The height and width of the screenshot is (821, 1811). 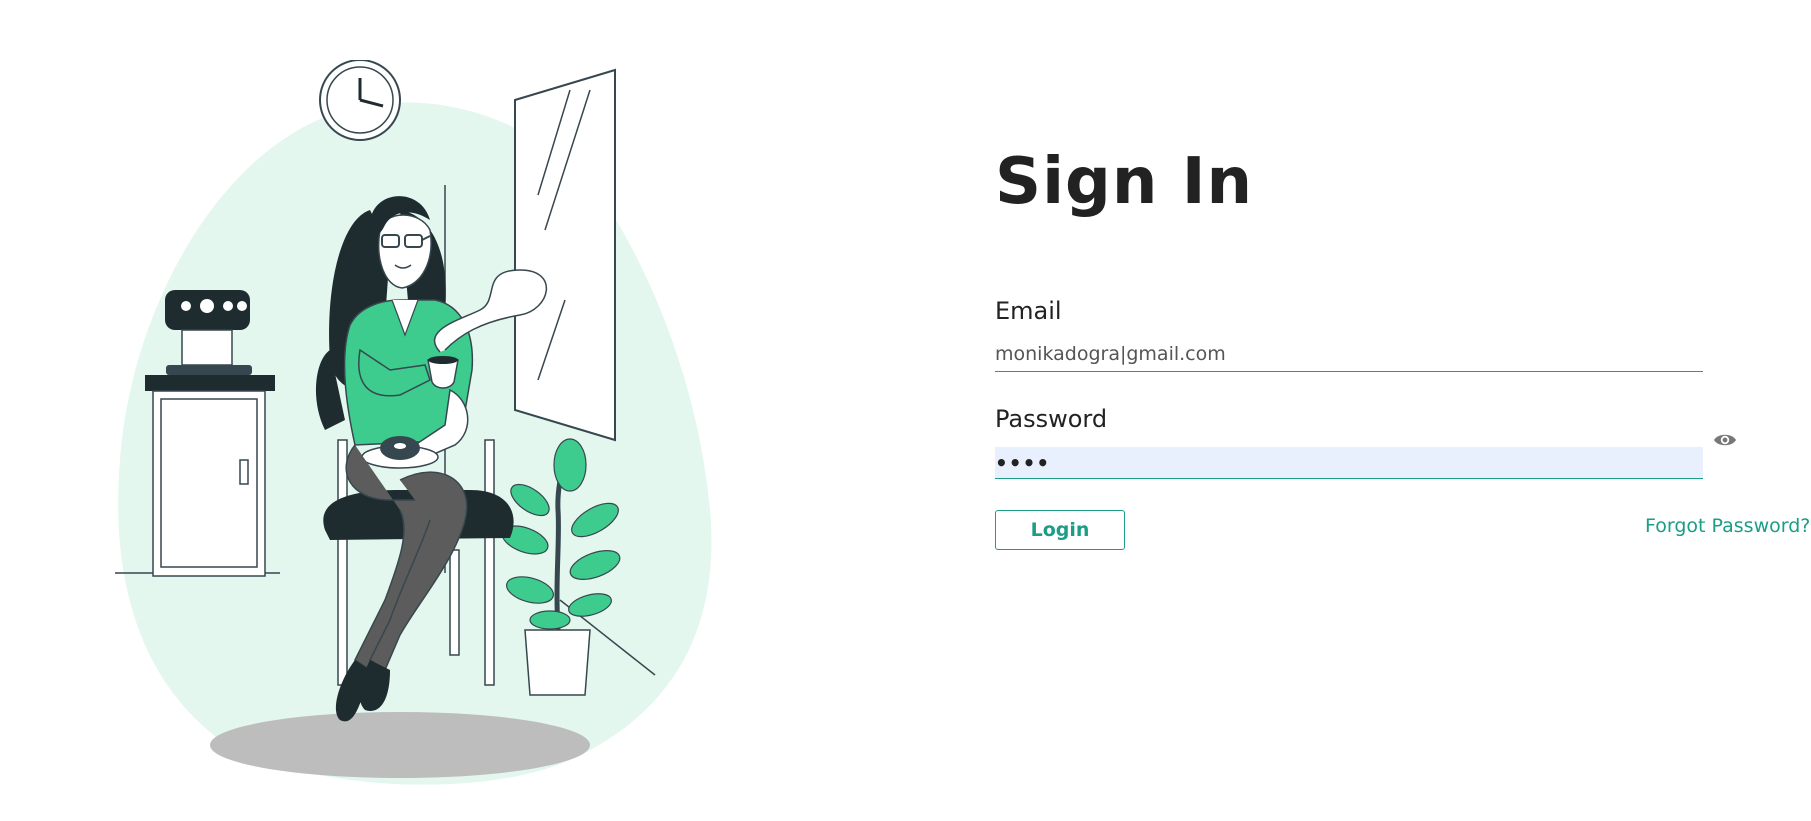 I want to click on floor-shadow, so click(x=400, y=745).